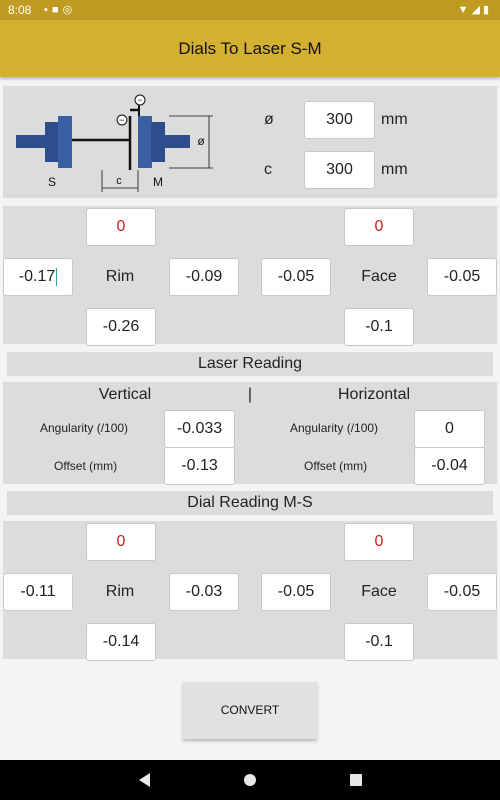 The width and height of the screenshot is (500, 800). I want to click on system-icons: ▼◢▮, so click(475, 9).